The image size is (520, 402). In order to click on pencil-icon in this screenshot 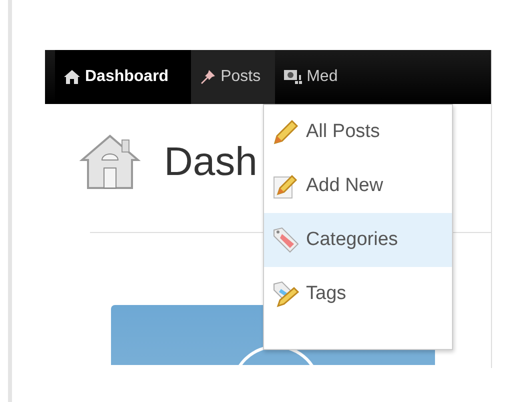, I will do `click(286, 132)`.